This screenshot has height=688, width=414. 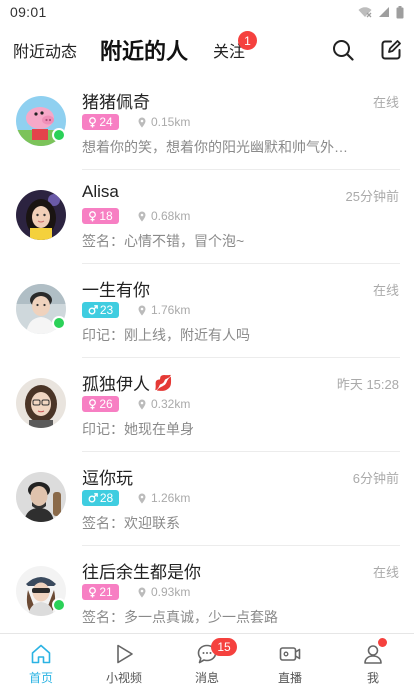 I want to click on list-item: 孤独伊人 💋 昨天 15:28 26 0.32km 印记：她现在单身, so click(x=207, y=405).